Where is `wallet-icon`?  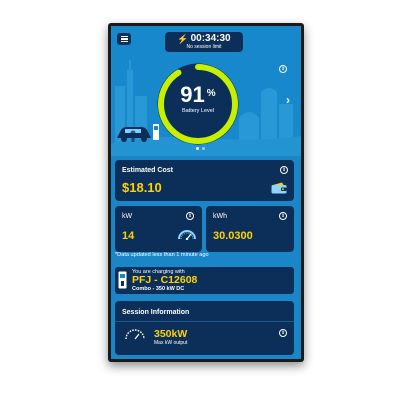 wallet-icon is located at coordinates (279, 188).